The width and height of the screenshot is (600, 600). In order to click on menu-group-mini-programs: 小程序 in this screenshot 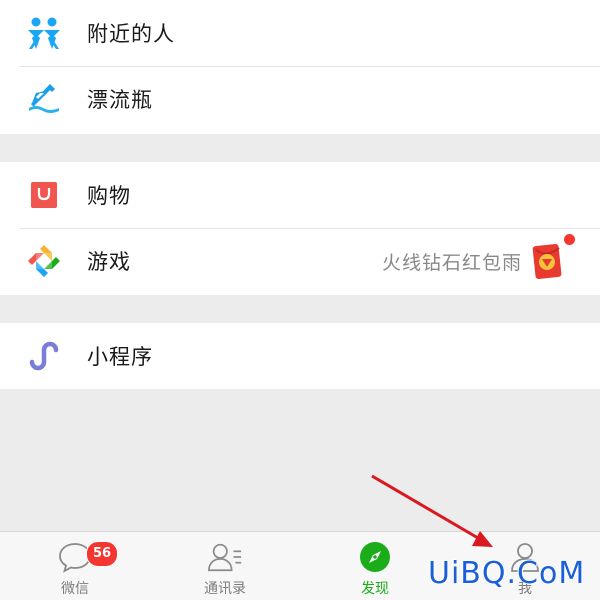, I will do `click(300, 356)`.